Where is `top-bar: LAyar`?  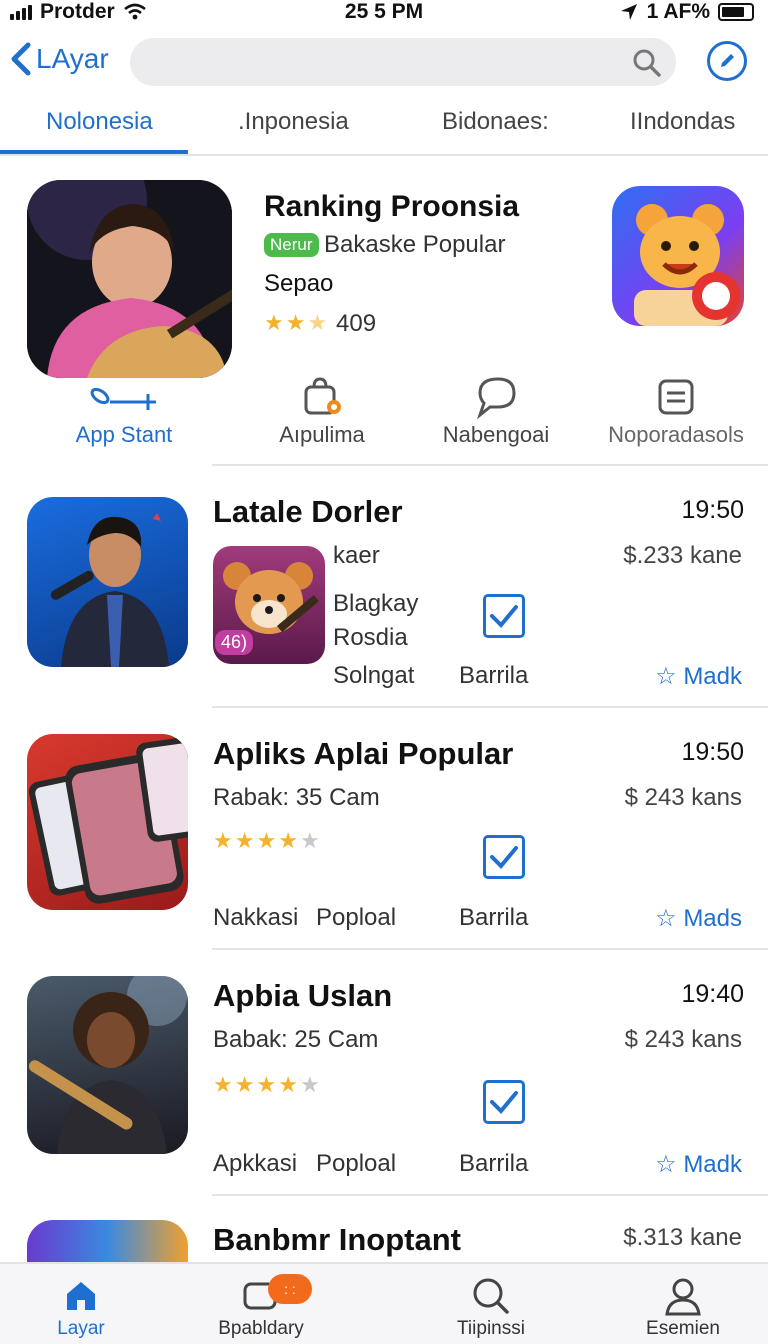 top-bar: LAyar is located at coordinates (384, 62).